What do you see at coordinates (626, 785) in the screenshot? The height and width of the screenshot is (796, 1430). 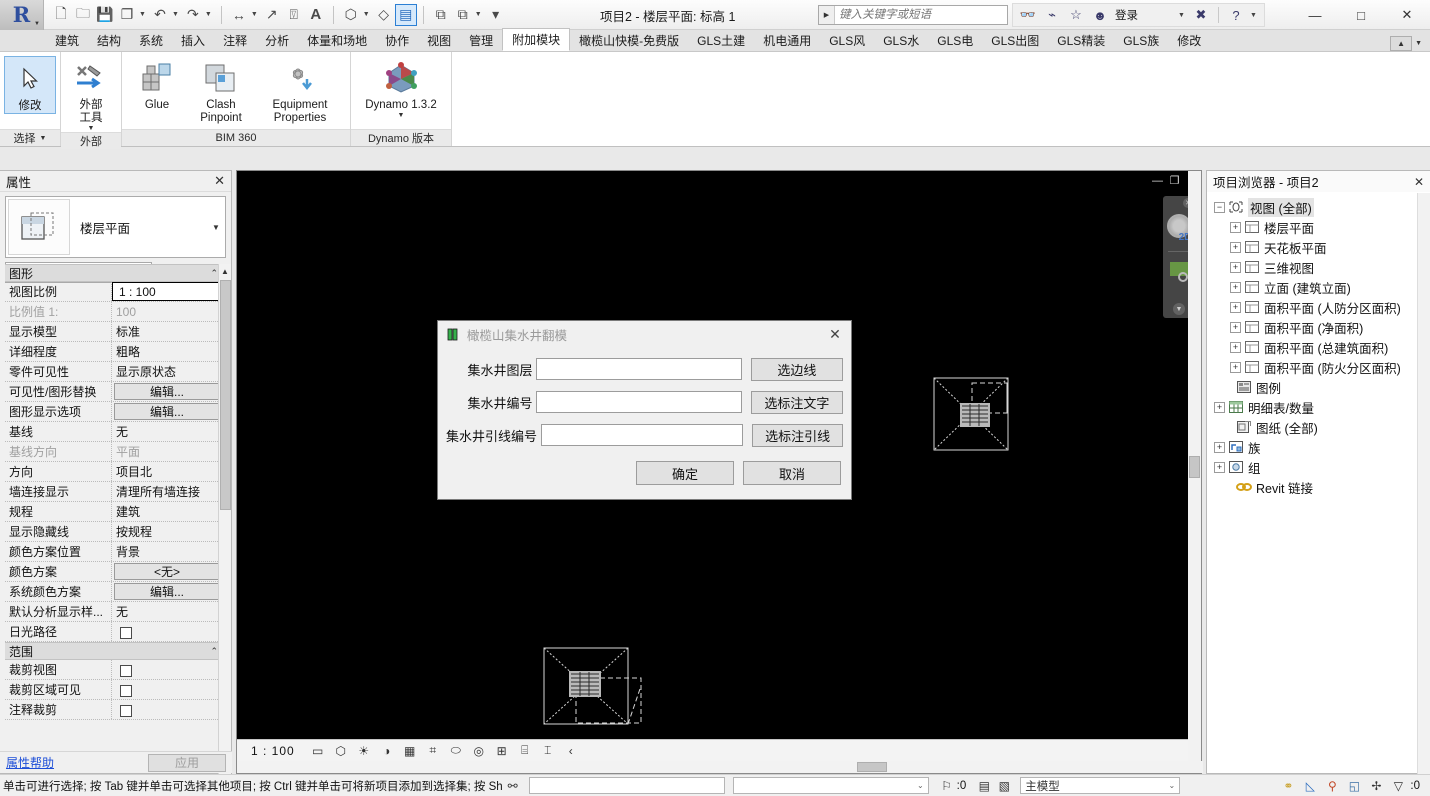 I see `status-input-field` at bounding box center [626, 785].